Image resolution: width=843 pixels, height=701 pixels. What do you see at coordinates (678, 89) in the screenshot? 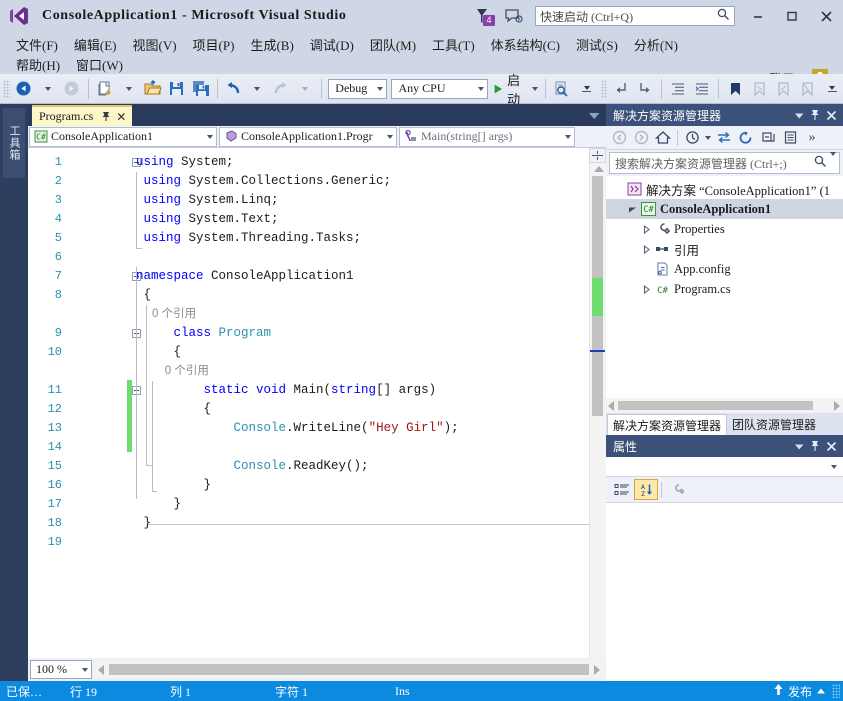
I see `increase-indent-icon` at bounding box center [678, 89].